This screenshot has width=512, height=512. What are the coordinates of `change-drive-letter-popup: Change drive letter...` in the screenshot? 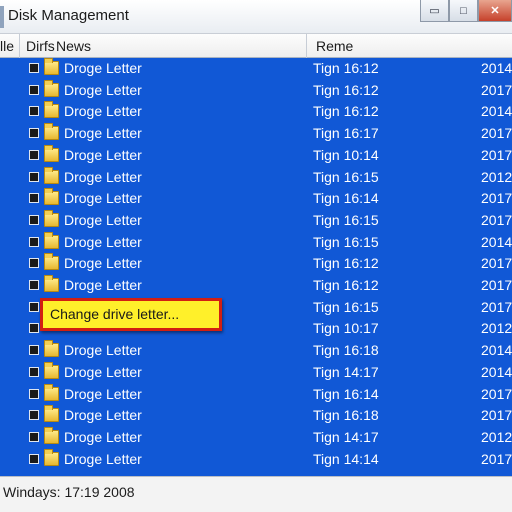 It's located at (131, 314).